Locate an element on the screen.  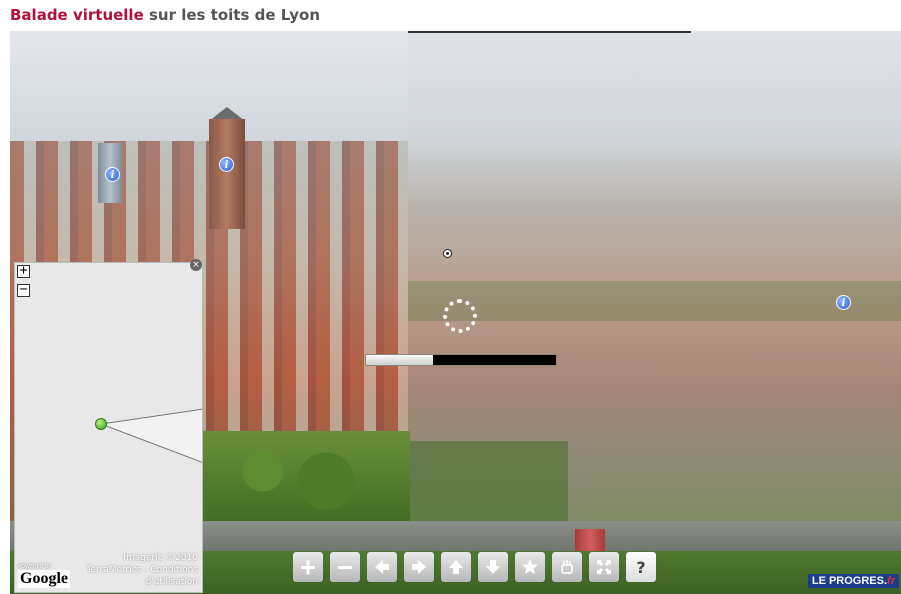
panorama-blur-trees is located at coordinates (488, 481).